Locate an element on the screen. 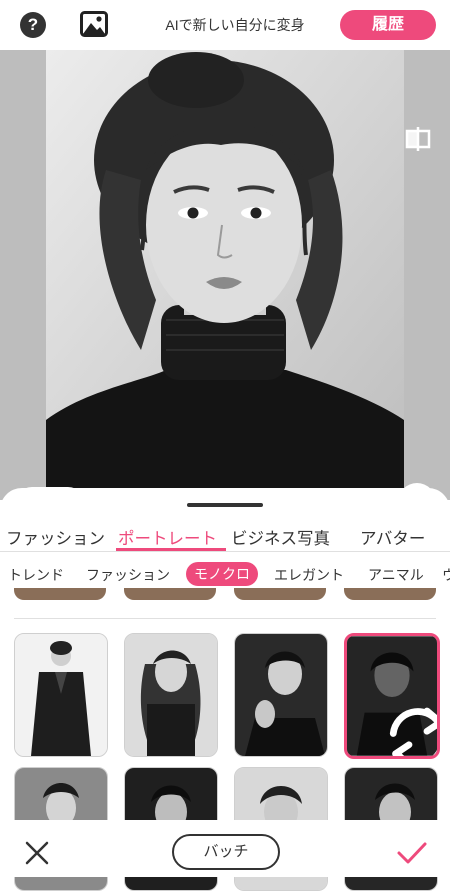 This screenshot has height=891, width=450. tab-fashion: ファッション is located at coordinates (55, 537).